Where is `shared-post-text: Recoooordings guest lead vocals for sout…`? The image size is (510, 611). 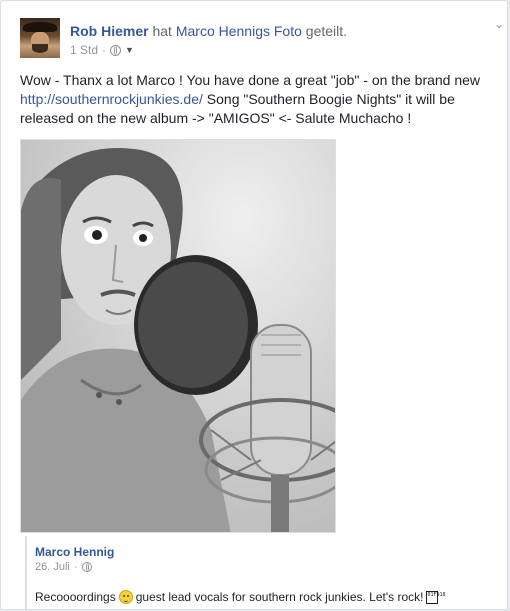 shared-post-text: Recoooordings guest lead vocals for sout… is located at coordinates (240, 597).